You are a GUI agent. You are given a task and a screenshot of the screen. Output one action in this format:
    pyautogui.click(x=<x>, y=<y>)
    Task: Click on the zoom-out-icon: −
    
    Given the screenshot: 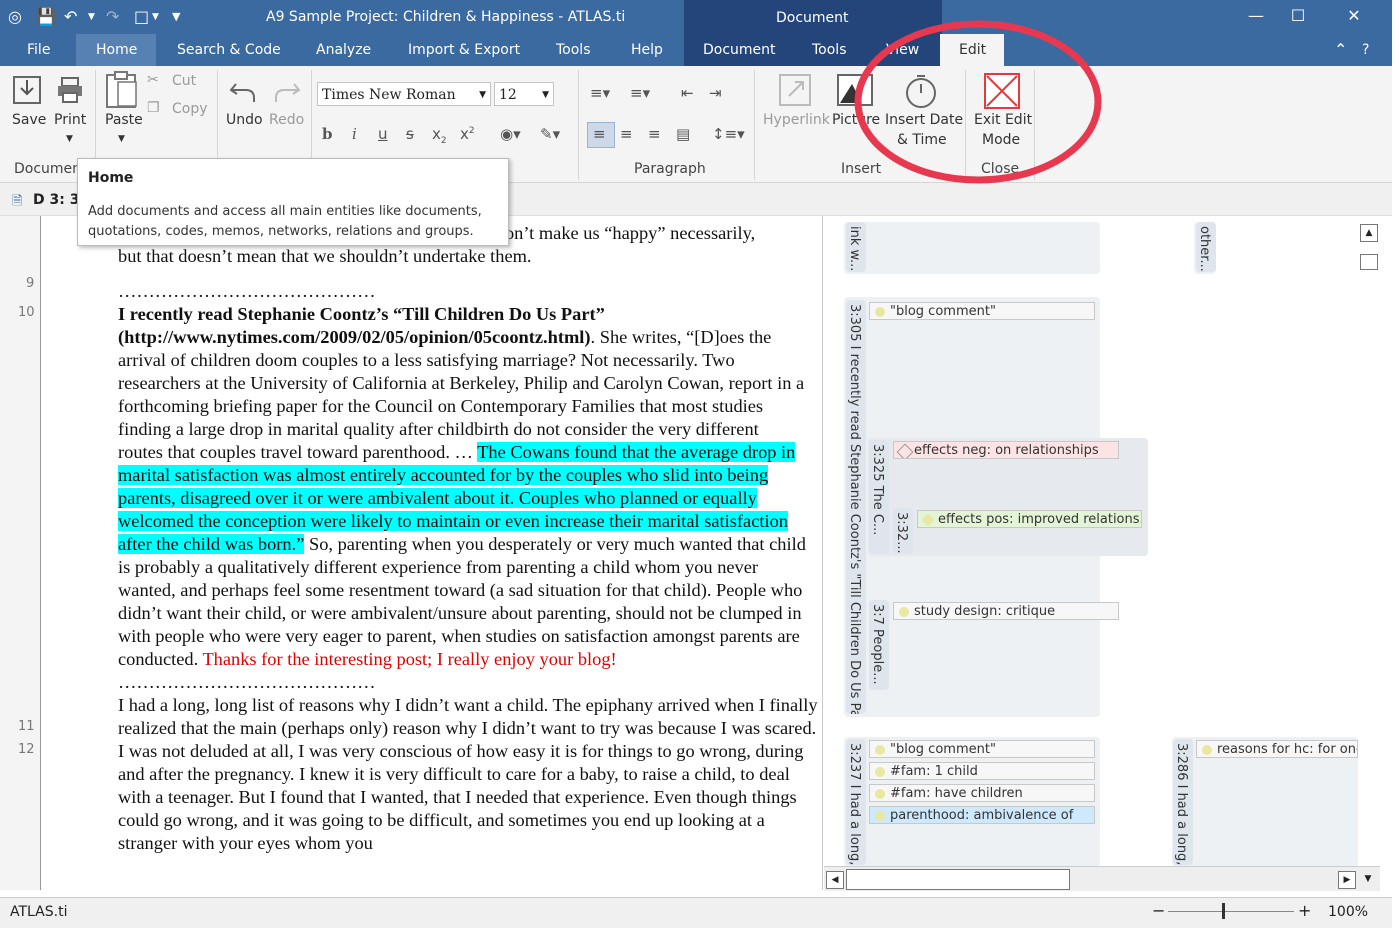 What is the action you would take?
    pyautogui.click(x=1158, y=910)
    